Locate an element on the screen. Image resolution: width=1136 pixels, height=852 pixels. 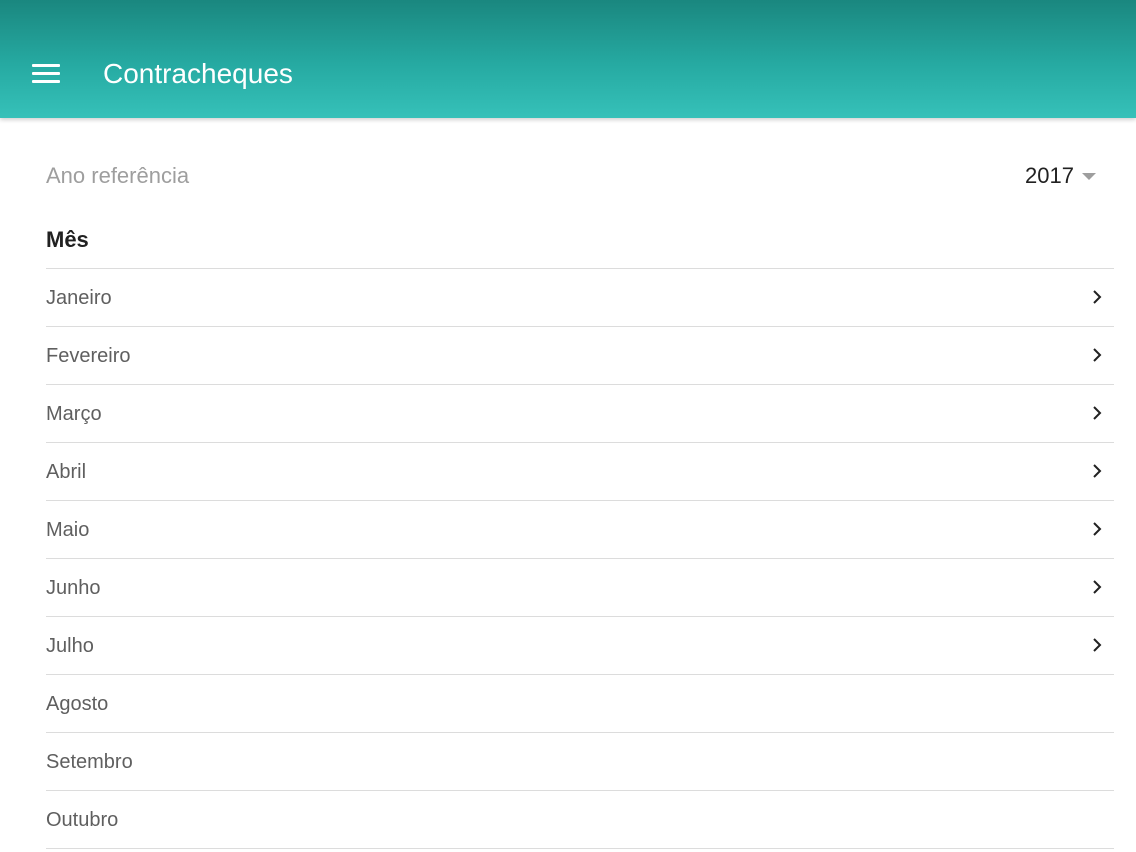
month-label: Março is located at coordinates (74, 413).